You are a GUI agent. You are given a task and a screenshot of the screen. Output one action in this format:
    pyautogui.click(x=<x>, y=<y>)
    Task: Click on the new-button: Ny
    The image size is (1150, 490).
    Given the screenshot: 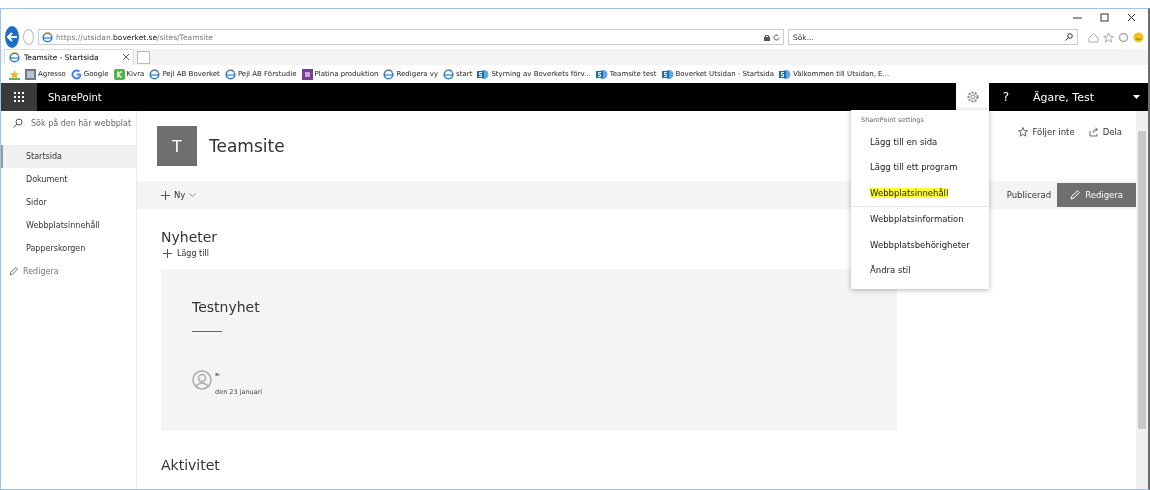 What is the action you would take?
    pyautogui.click(x=179, y=195)
    